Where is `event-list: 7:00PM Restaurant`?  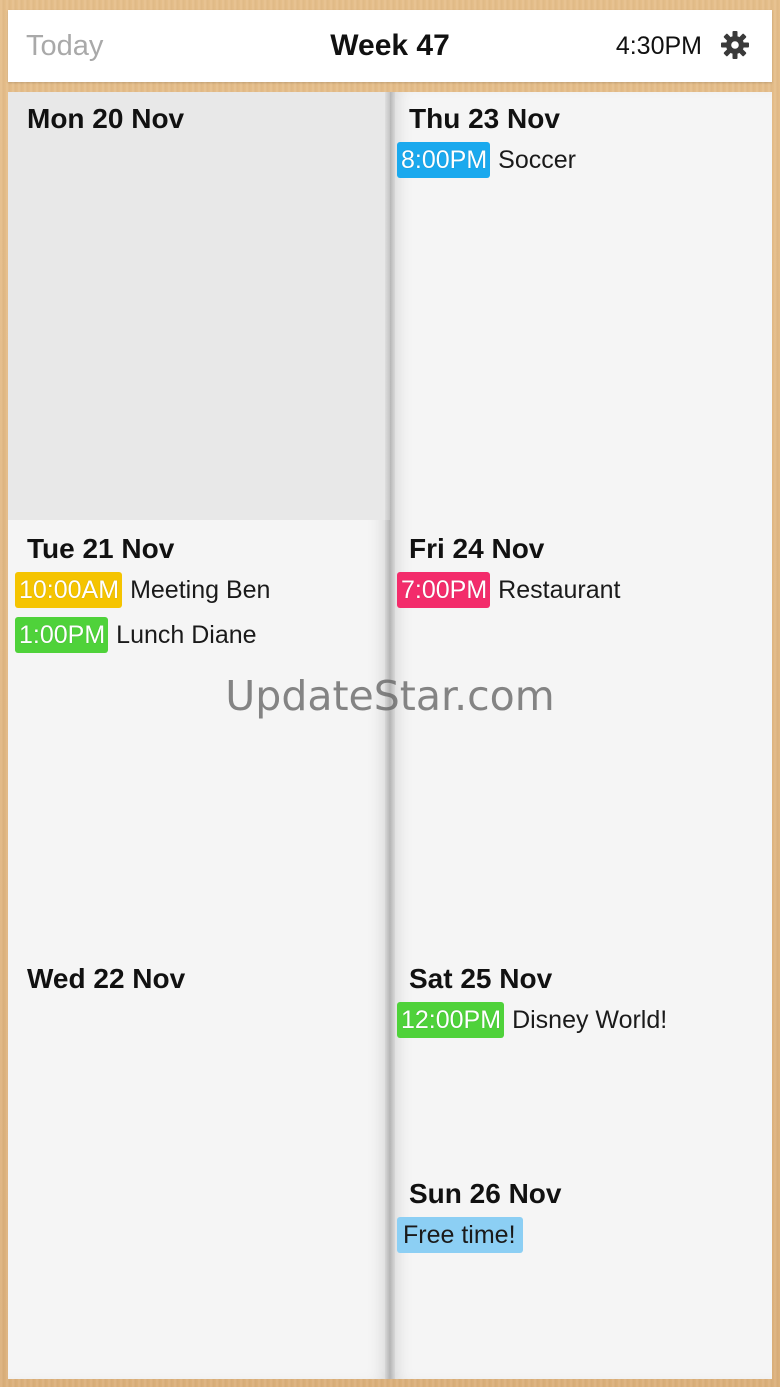
event-list: 7:00PM Restaurant is located at coordinates (581, 593).